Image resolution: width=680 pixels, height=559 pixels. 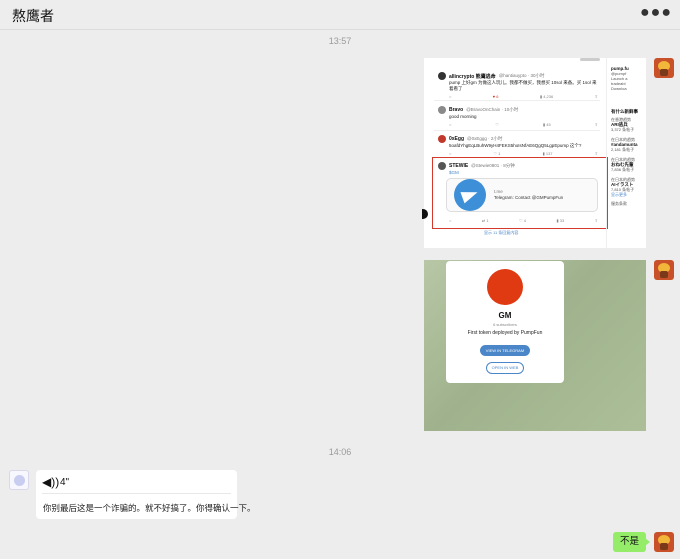 I want to click on voice-message-bubble: ◀)) 4" 你别最后这是一个诈骗的。就不好搞了。你得确认一下。, so click(x=146, y=494).